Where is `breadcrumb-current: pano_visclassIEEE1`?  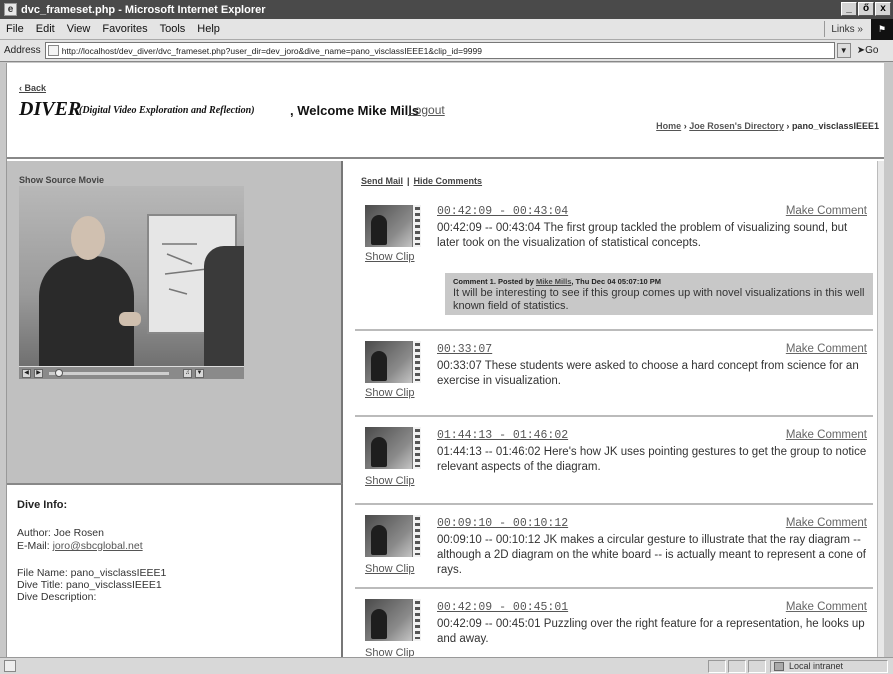
breadcrumb-current: pano_visclassIEEE1 is located at coordinates (835, 126).